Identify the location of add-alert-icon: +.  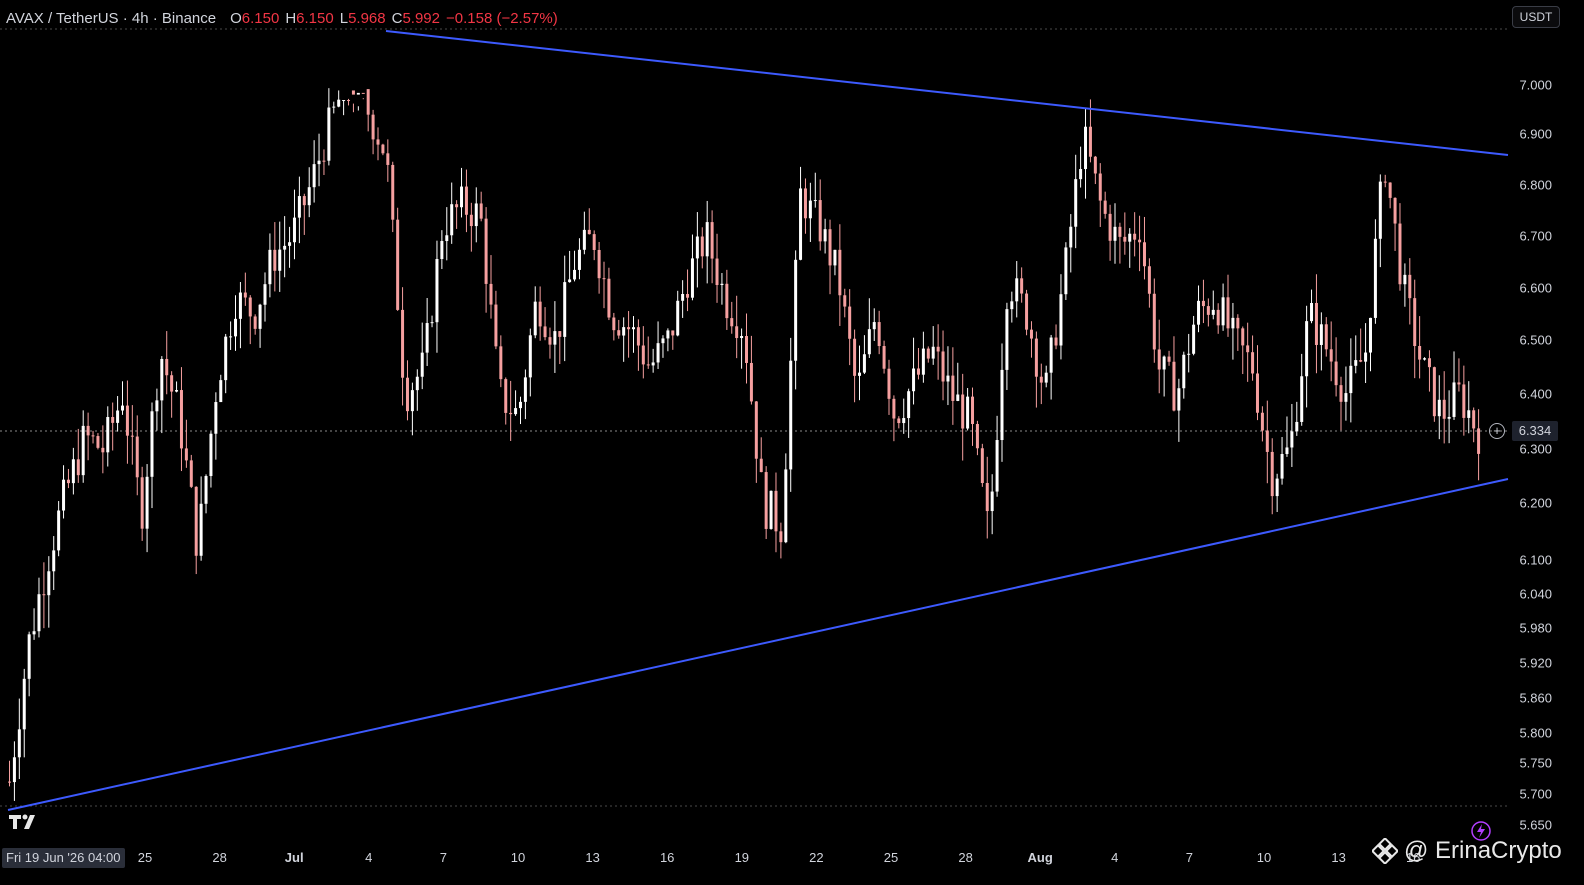
(1497, 431).